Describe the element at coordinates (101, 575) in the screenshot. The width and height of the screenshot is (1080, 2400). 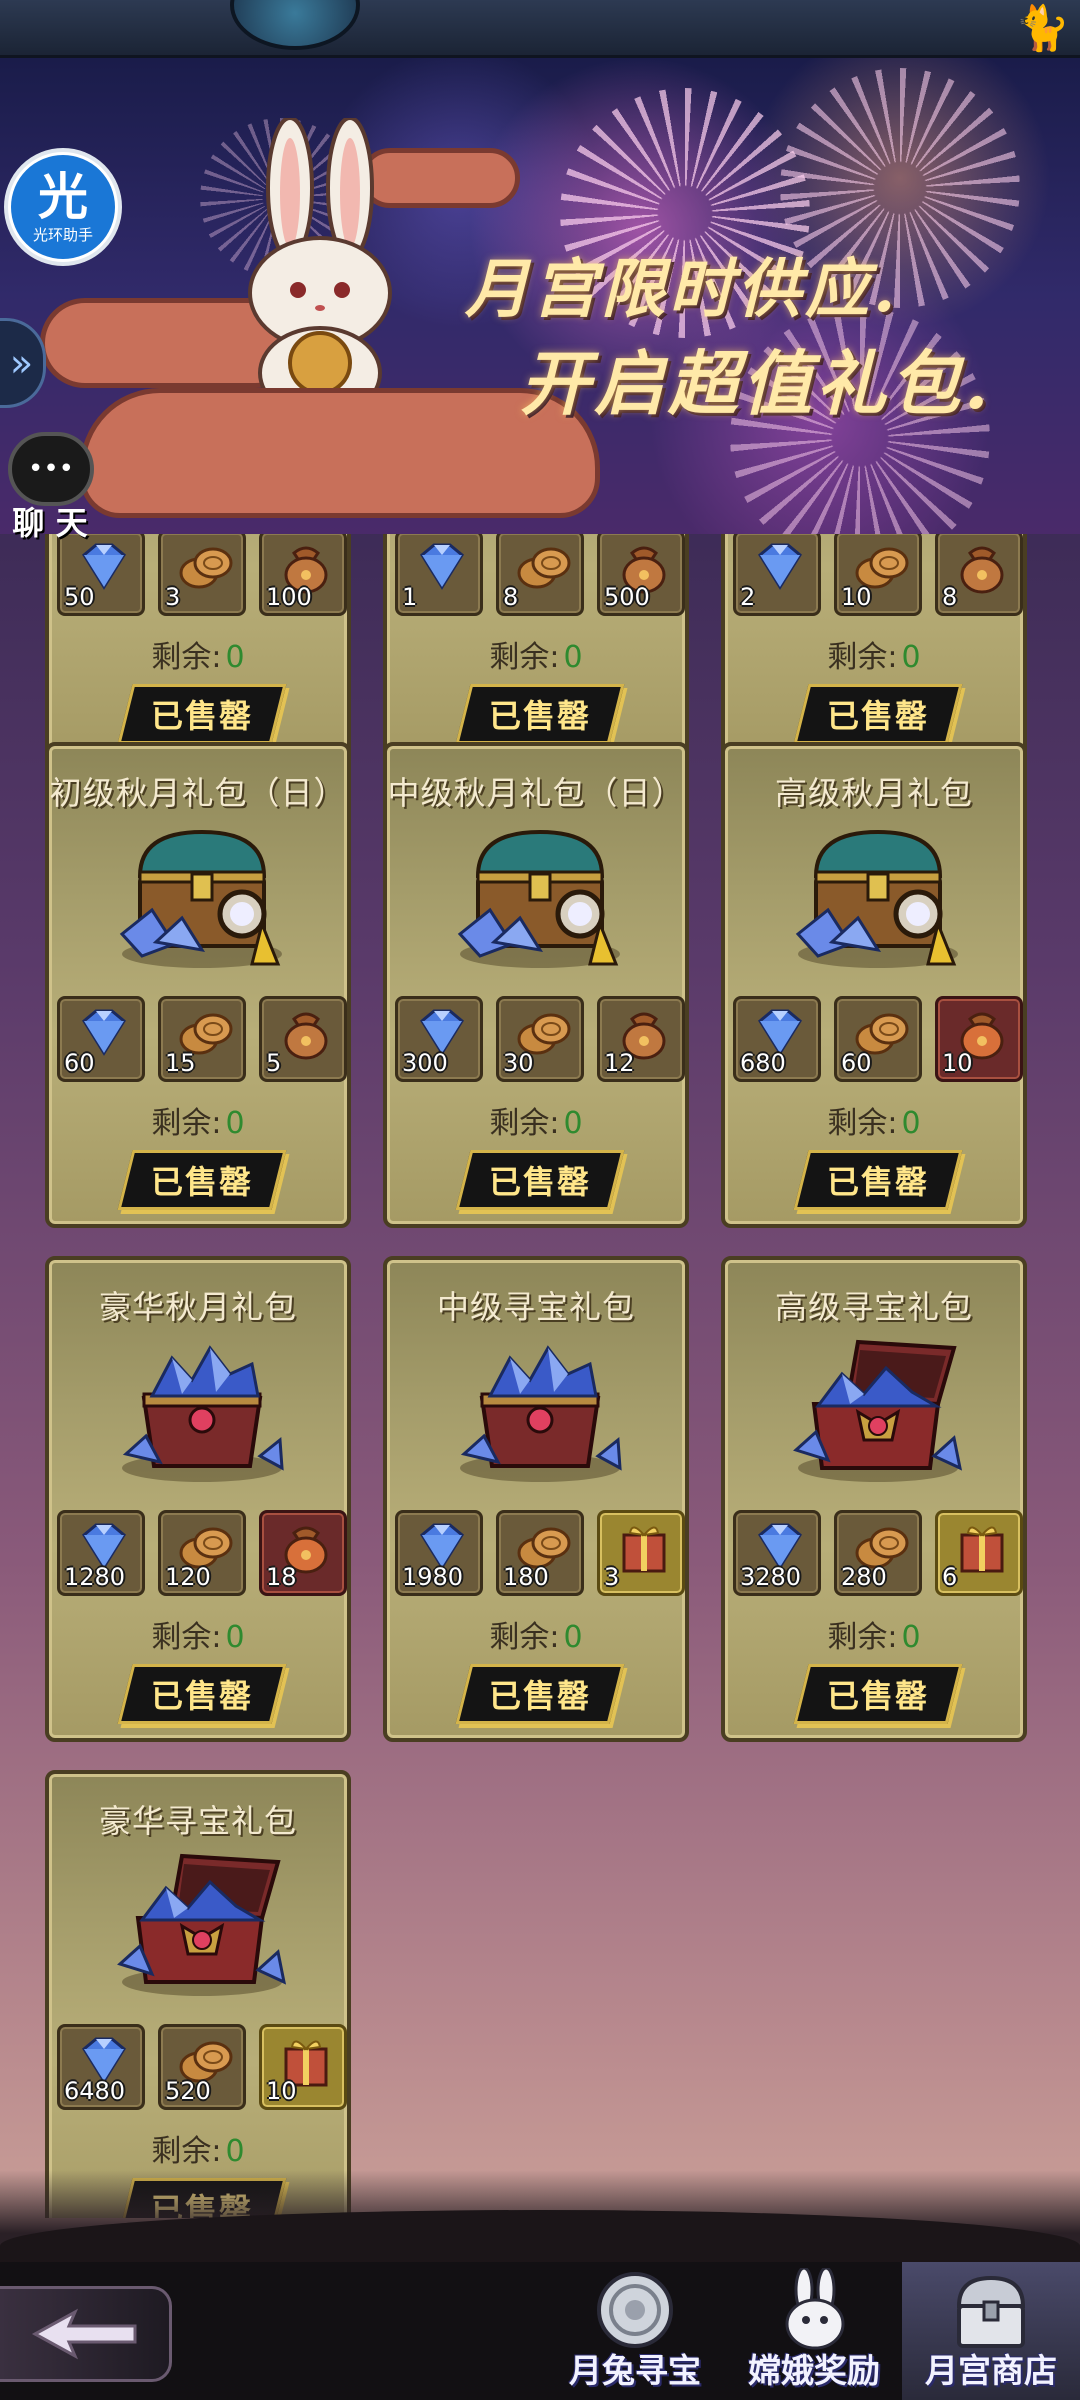
I see `reward-item: 50` at that location.